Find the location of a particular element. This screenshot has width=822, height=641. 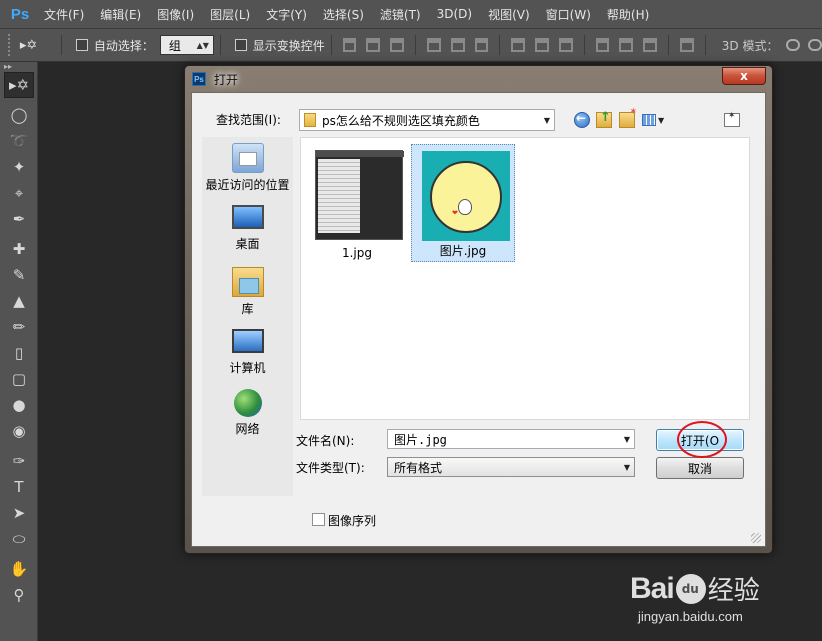

options-bar-grip is located at coordinates (11, 45).